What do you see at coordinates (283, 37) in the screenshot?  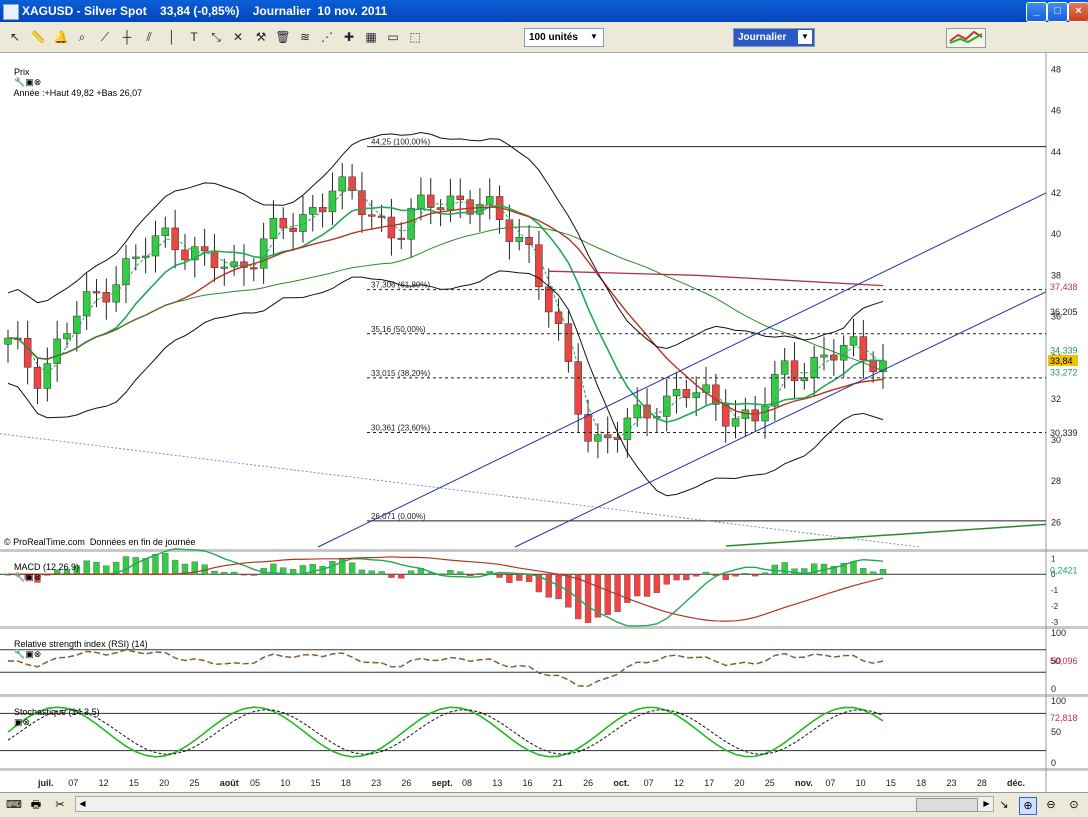 I see `delete-icon: 🗑` at bounding box center [283, 37].